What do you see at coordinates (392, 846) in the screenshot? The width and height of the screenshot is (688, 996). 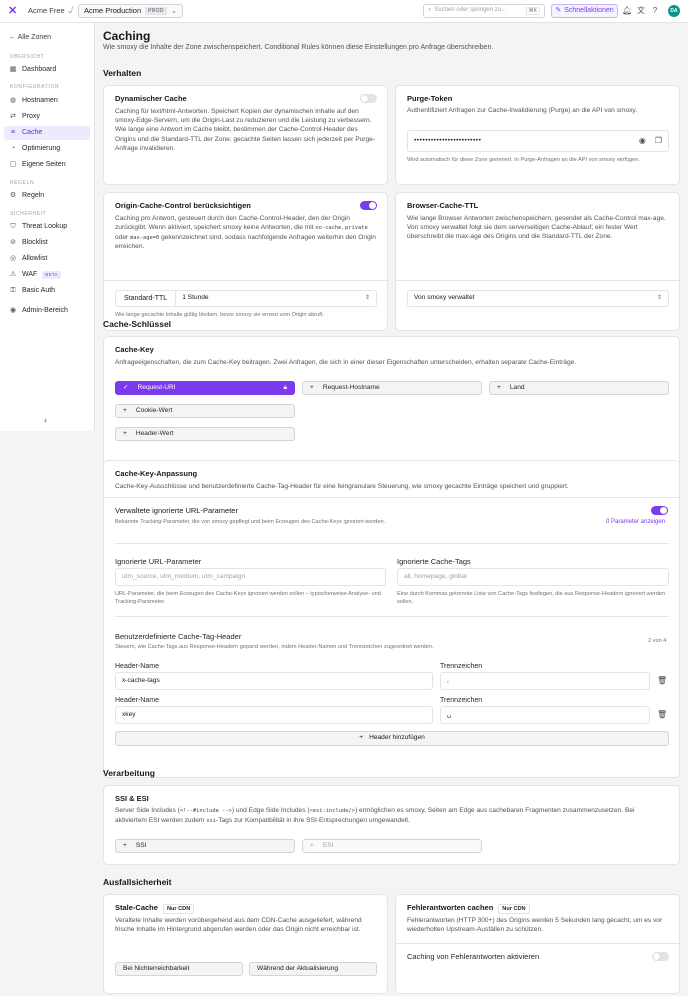 I see `esi-chip: + ESI` at bounding box center [392, 846].